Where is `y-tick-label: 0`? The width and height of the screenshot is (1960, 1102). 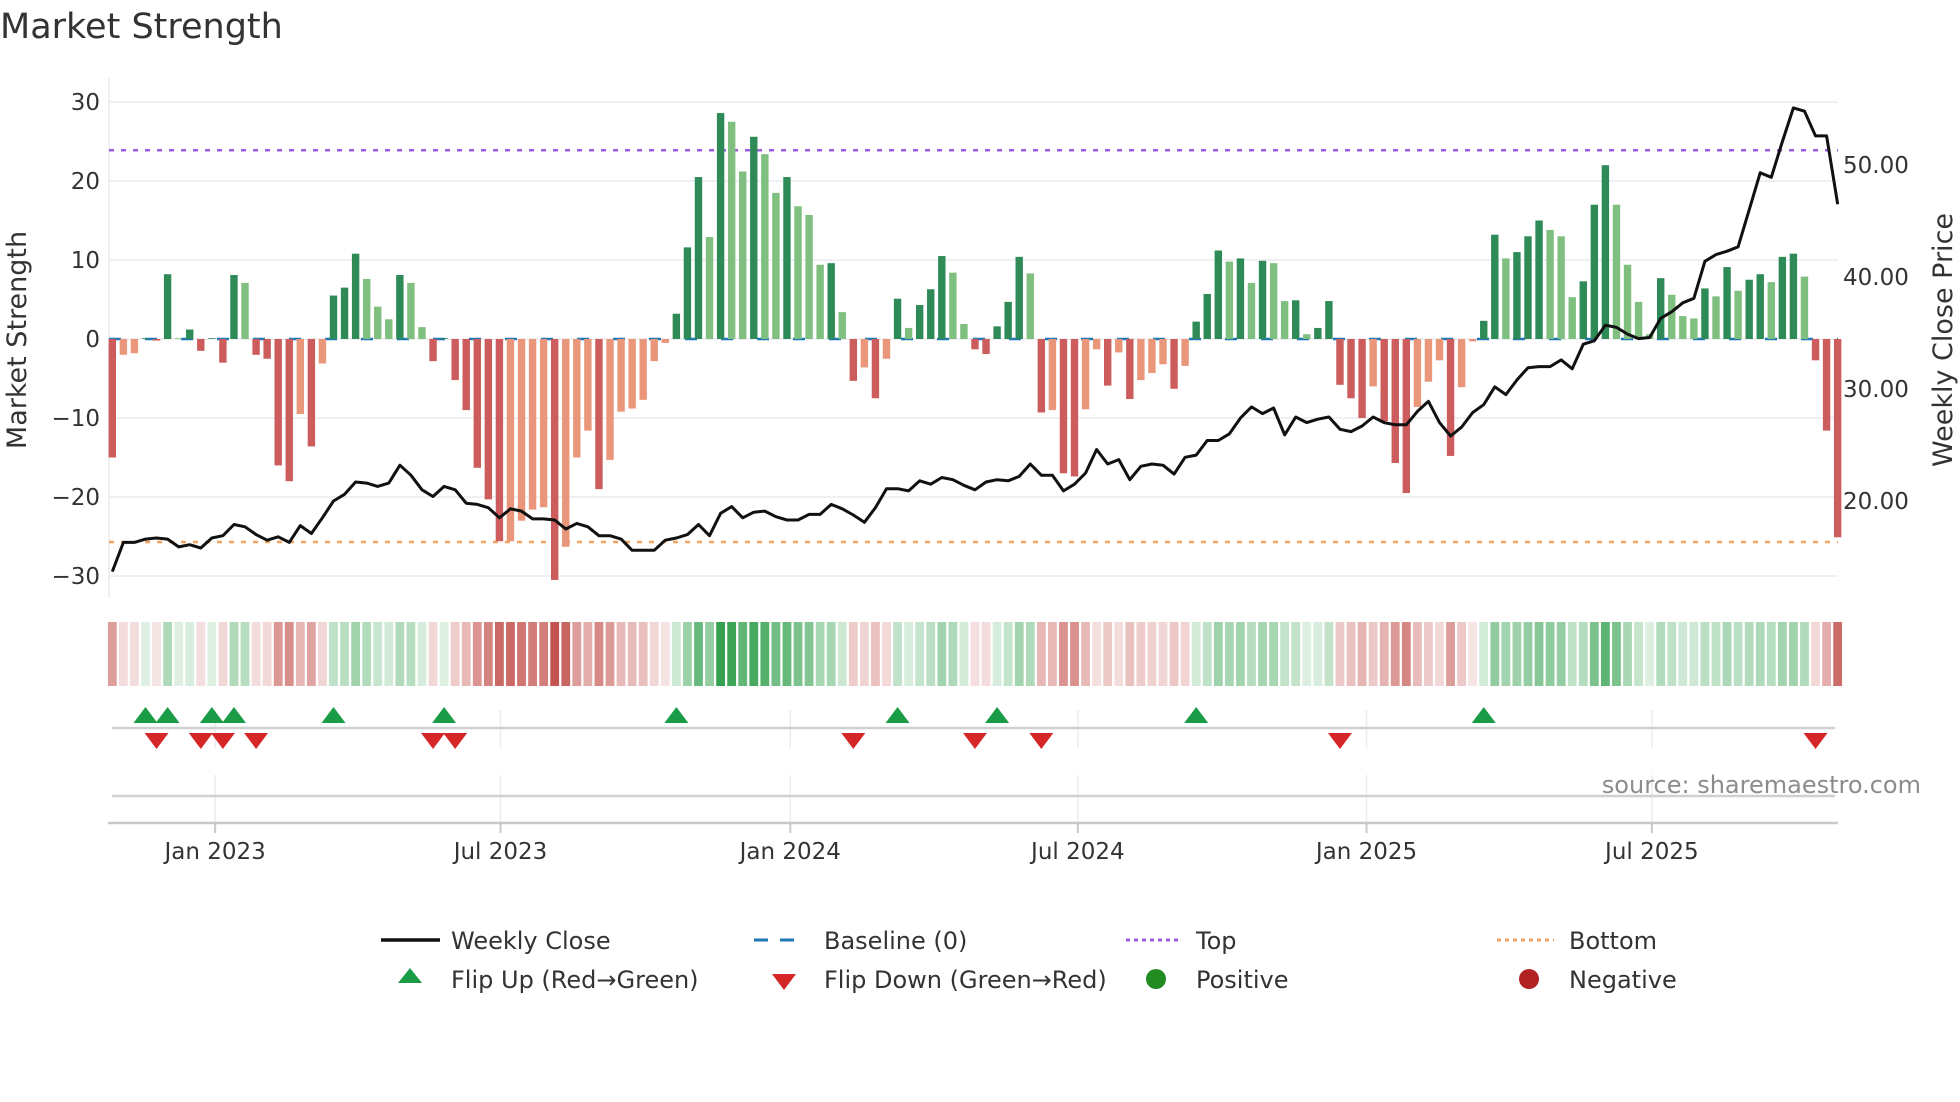
y-tick-label: 0 is located at coordinates (92, 340).